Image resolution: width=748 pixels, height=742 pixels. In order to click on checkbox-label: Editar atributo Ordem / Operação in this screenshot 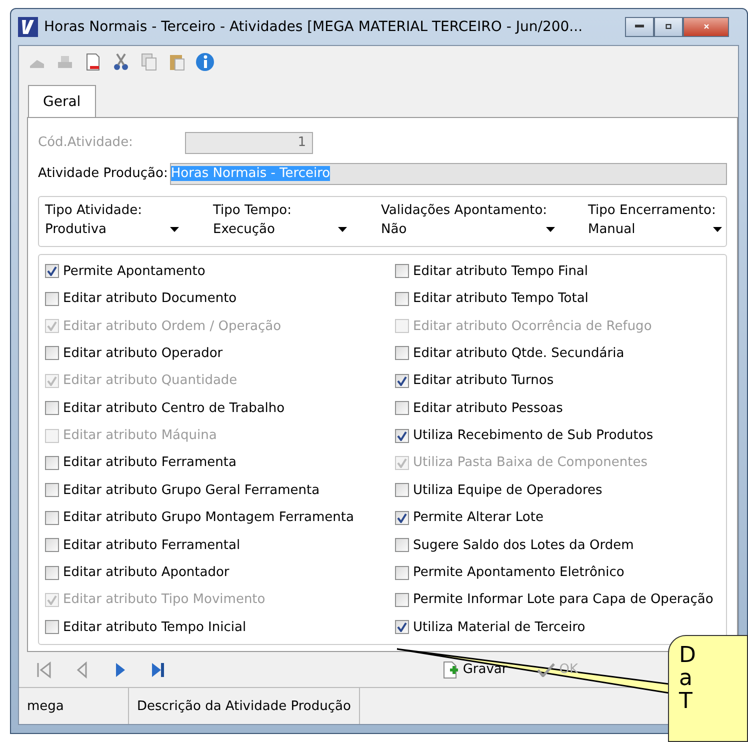, I will do `click(172, 326)`.